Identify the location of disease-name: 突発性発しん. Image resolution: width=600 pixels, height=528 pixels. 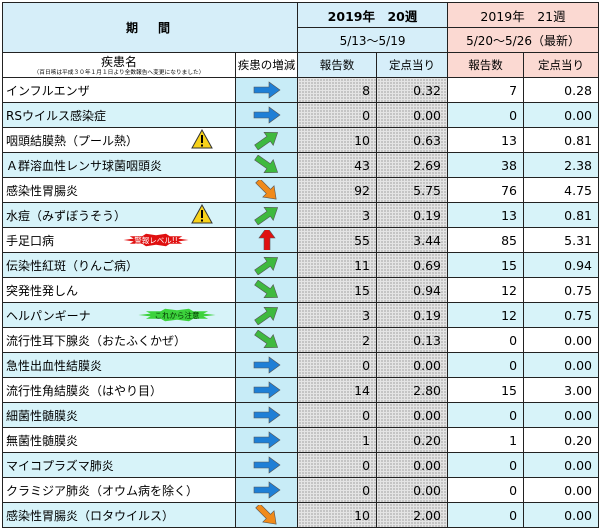
(42, 290).